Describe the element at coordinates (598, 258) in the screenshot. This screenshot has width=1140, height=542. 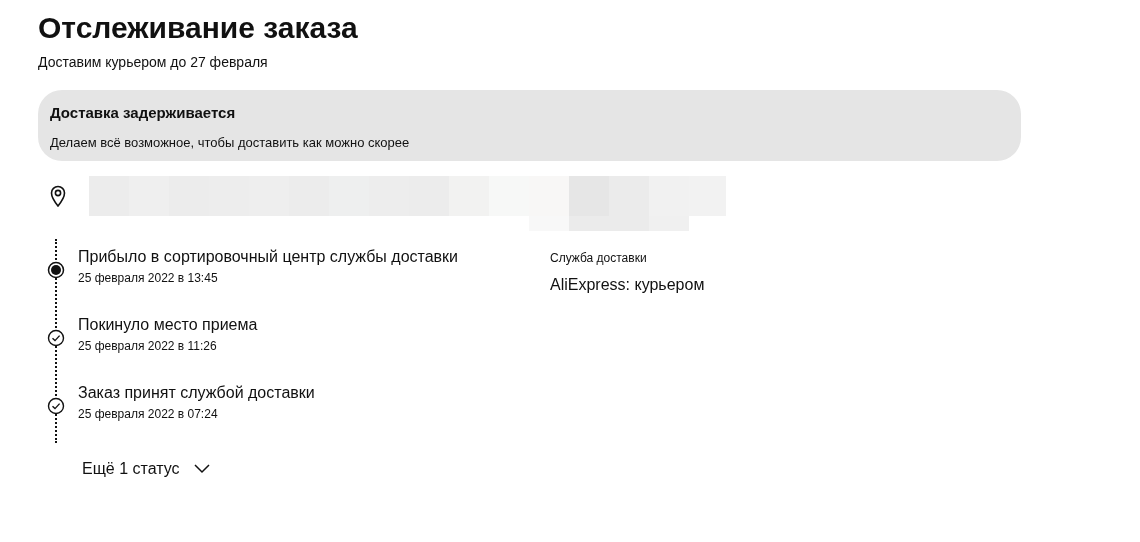
I see `carrier-label: Служба доставки` at that location.